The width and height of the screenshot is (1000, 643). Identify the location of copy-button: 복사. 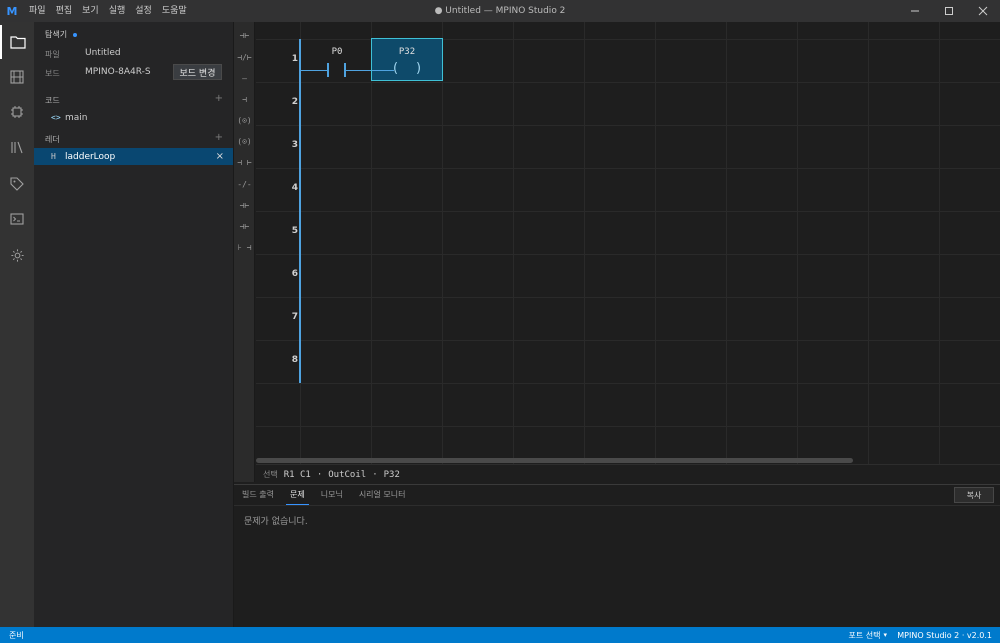
(974, 495).